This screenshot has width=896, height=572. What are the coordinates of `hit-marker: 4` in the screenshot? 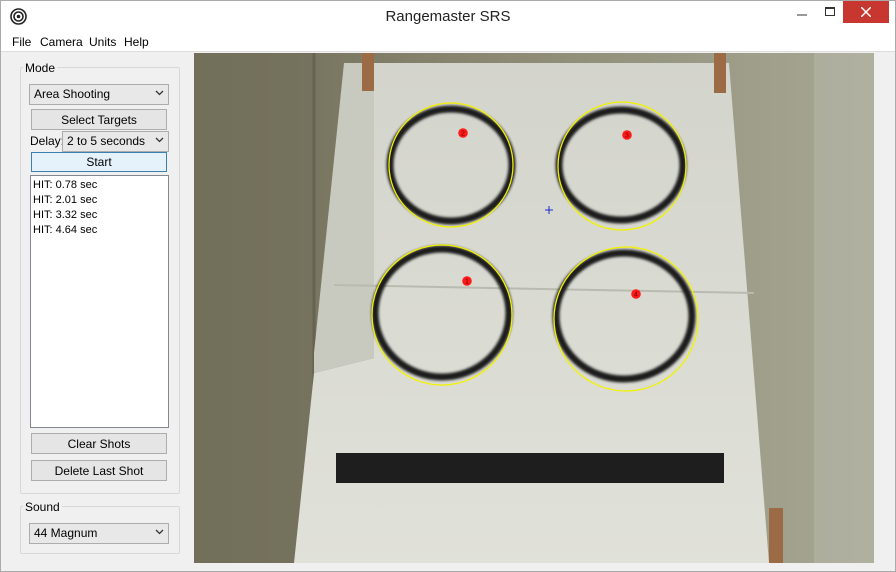 It's located at (636, 294).